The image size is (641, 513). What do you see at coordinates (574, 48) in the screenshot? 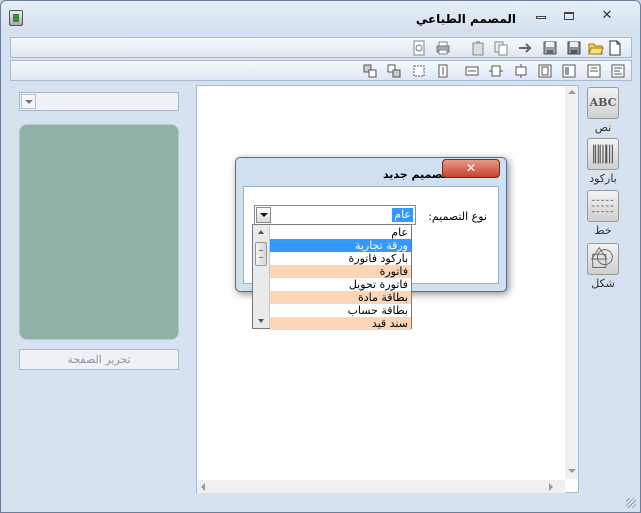
I see `save-icon` at bounding box center [574, 48].